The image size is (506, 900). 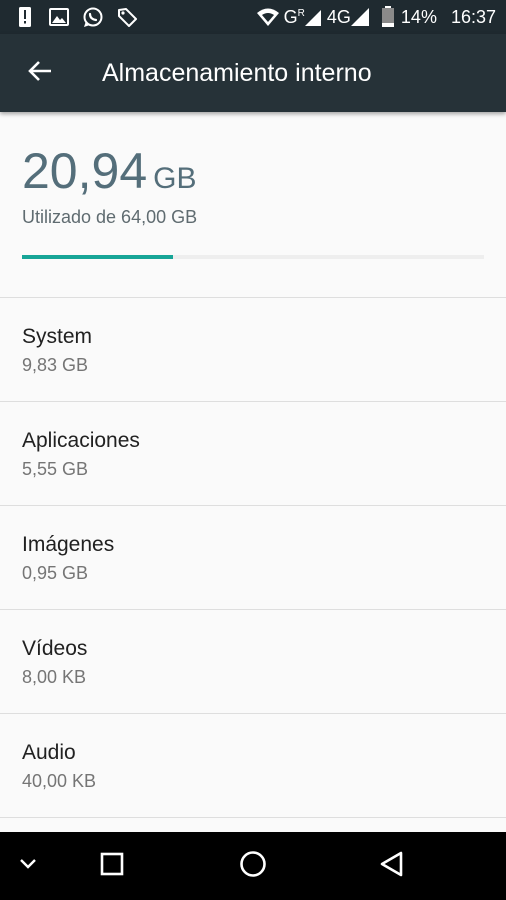 What do you see at coordinates (110, 217) in the screenshot?
I see `used-of-total: Utilizado de 64,00 GB` at bounding box center [110, 217].